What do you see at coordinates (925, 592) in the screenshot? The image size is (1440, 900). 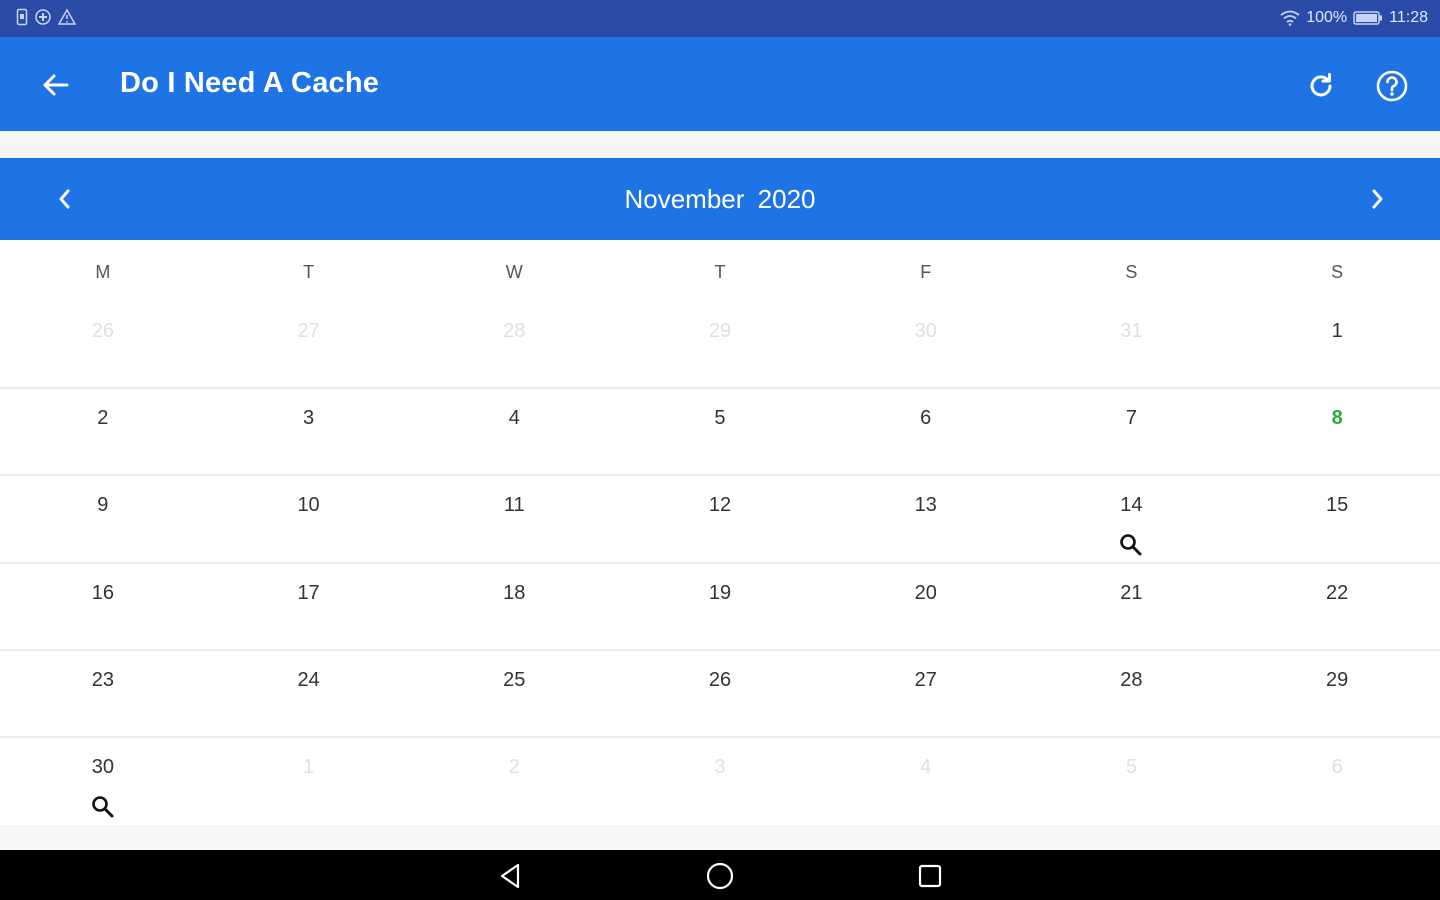 I see `day-number: 20` at bounding box center [925, 592].